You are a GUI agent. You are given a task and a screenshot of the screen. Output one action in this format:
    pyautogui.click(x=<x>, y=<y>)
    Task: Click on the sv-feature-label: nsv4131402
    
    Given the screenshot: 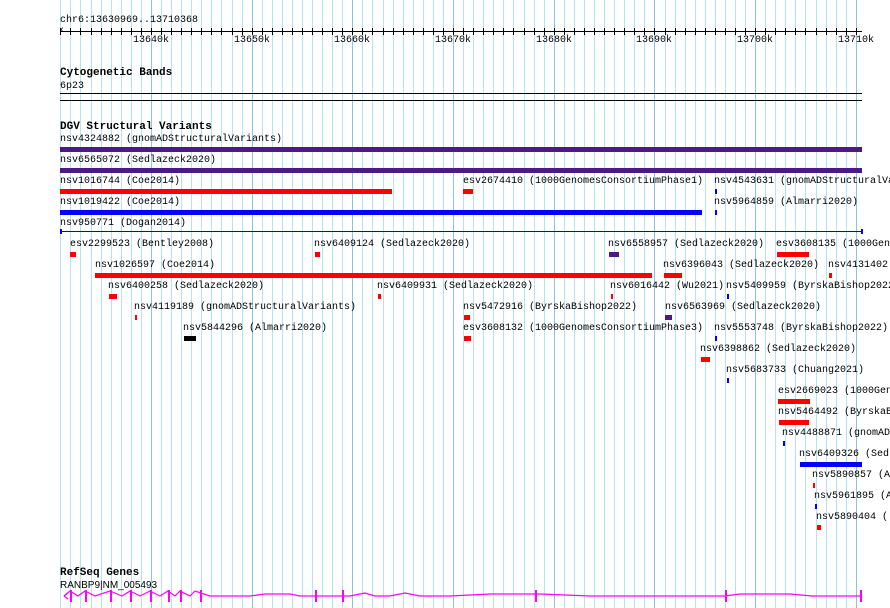 What is the action you would take?
    pyautogui.click(x=858, y=265)
    